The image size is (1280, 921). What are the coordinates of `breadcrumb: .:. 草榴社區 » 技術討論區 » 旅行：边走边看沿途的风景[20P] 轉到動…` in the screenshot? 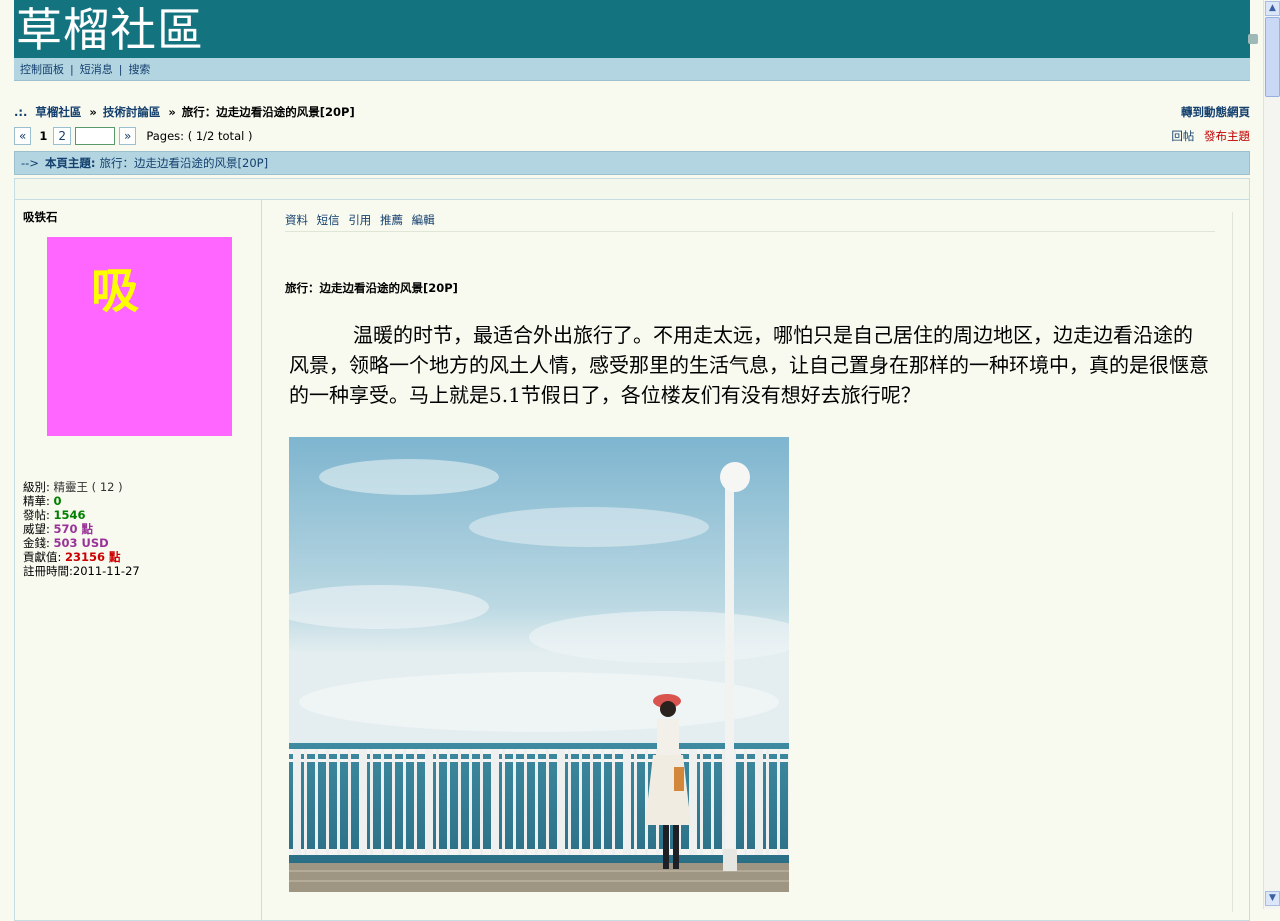 It's located at (632, 112).